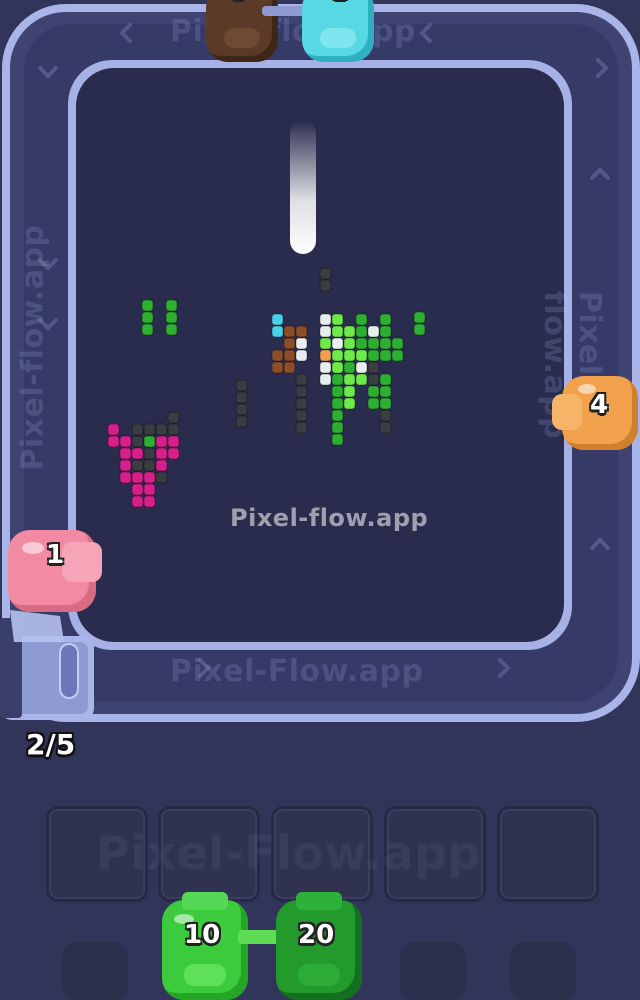  I want to click on pig-pink-shooter: 1, so click(55, 568).